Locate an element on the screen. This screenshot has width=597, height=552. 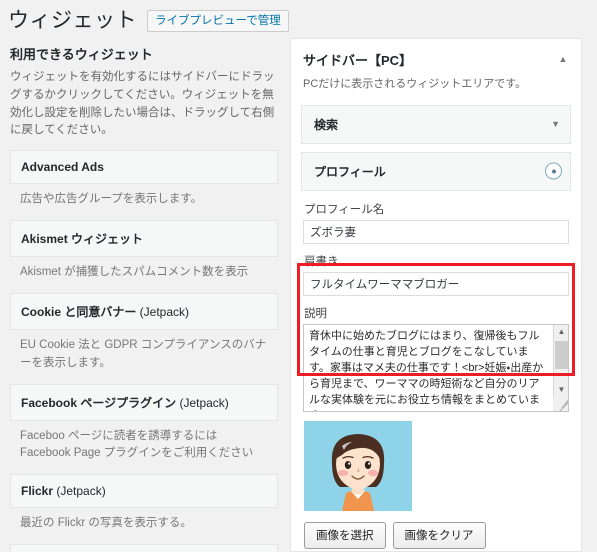
textarea-resize-grip is located at coordinates (560, 403).